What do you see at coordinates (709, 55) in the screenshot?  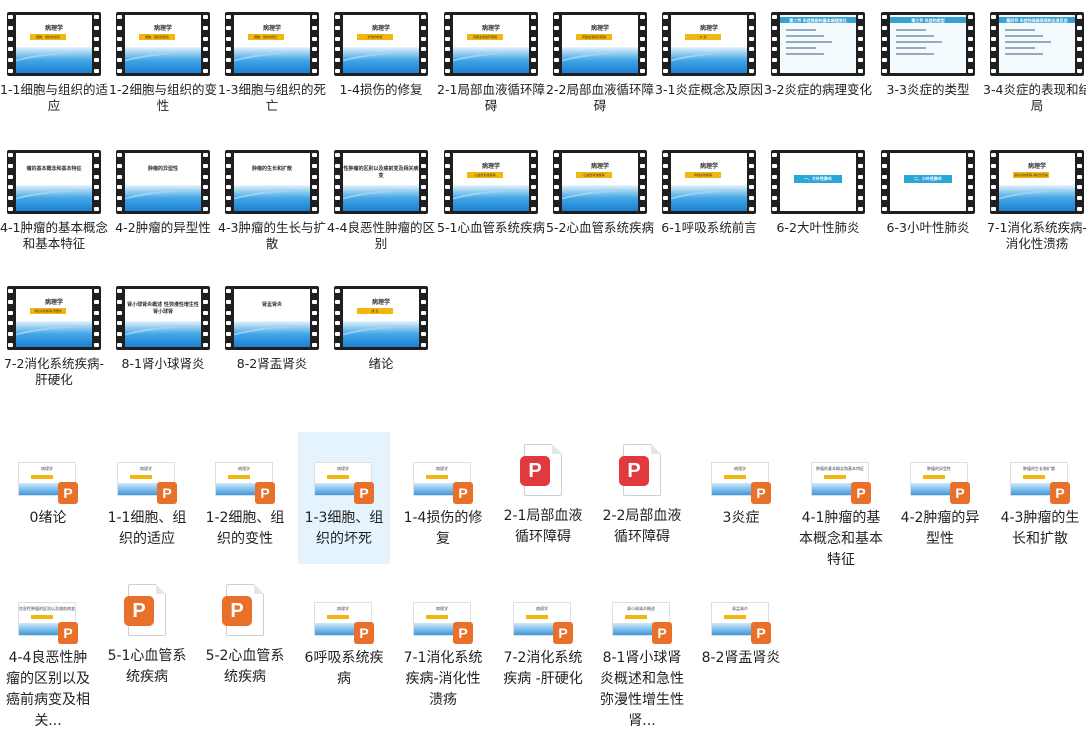 I see `video-file-item: 病理学炎 症 3-1炎症概念及原因` at bounding box center [709, 55].